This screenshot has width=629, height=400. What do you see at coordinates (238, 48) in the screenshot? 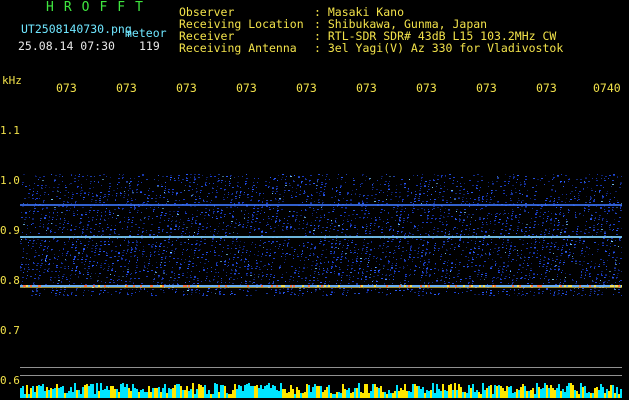
I see `antenna-label: Receiving Antenna` at bounding box center [238, 48].